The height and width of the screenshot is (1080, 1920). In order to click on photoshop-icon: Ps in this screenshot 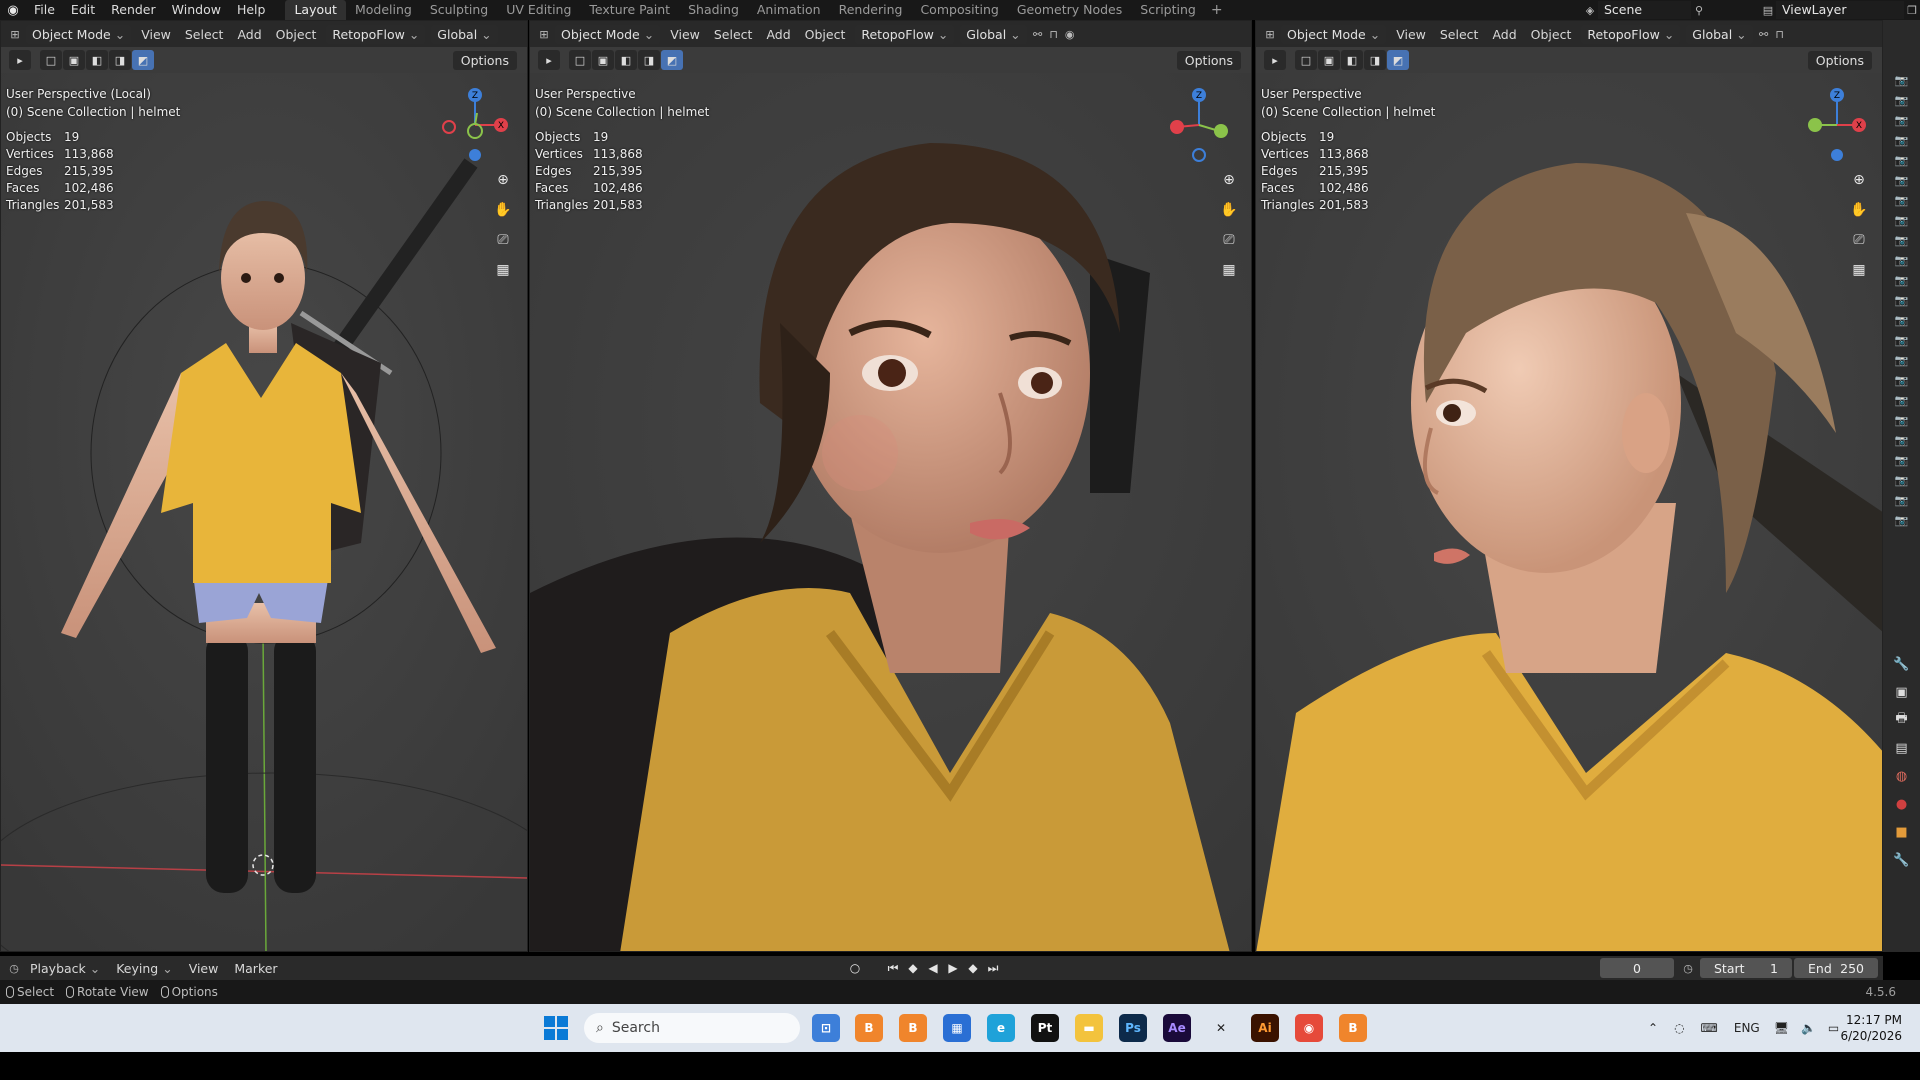, I will do `click(1133, 1028)`.